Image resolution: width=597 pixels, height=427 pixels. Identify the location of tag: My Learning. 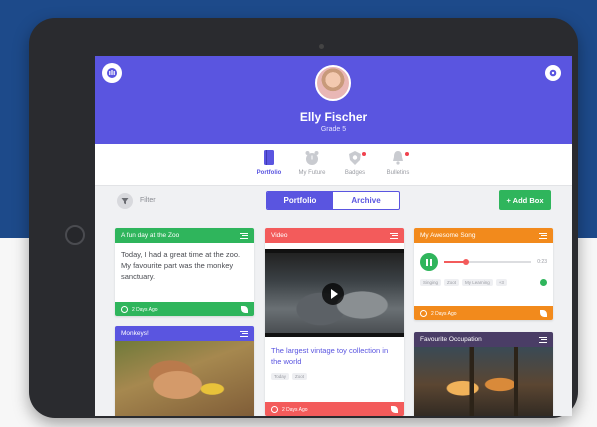
(477, 282).